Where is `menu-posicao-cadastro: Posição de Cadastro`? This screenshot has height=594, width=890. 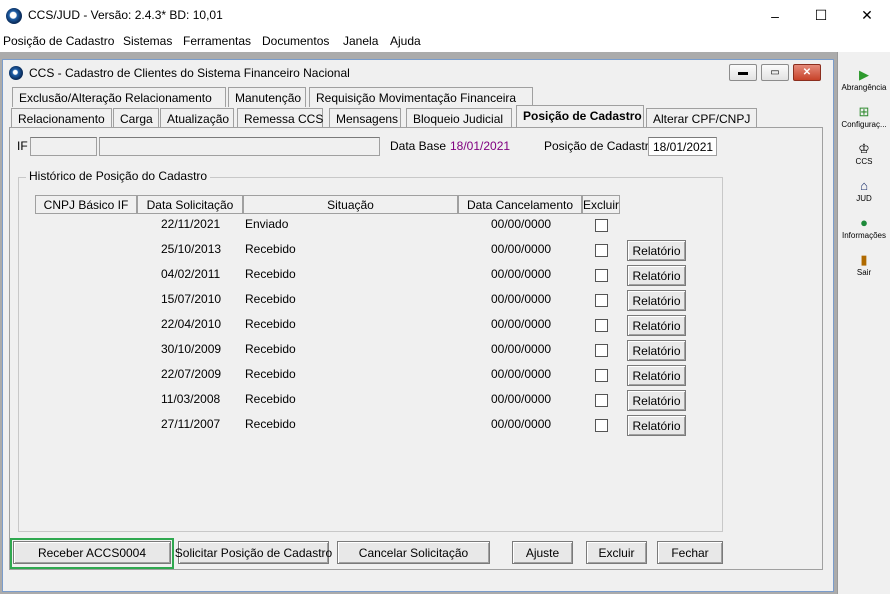
menu-posicao-cadastro: Posição de Cadastro is located at coordinates (58, 41).